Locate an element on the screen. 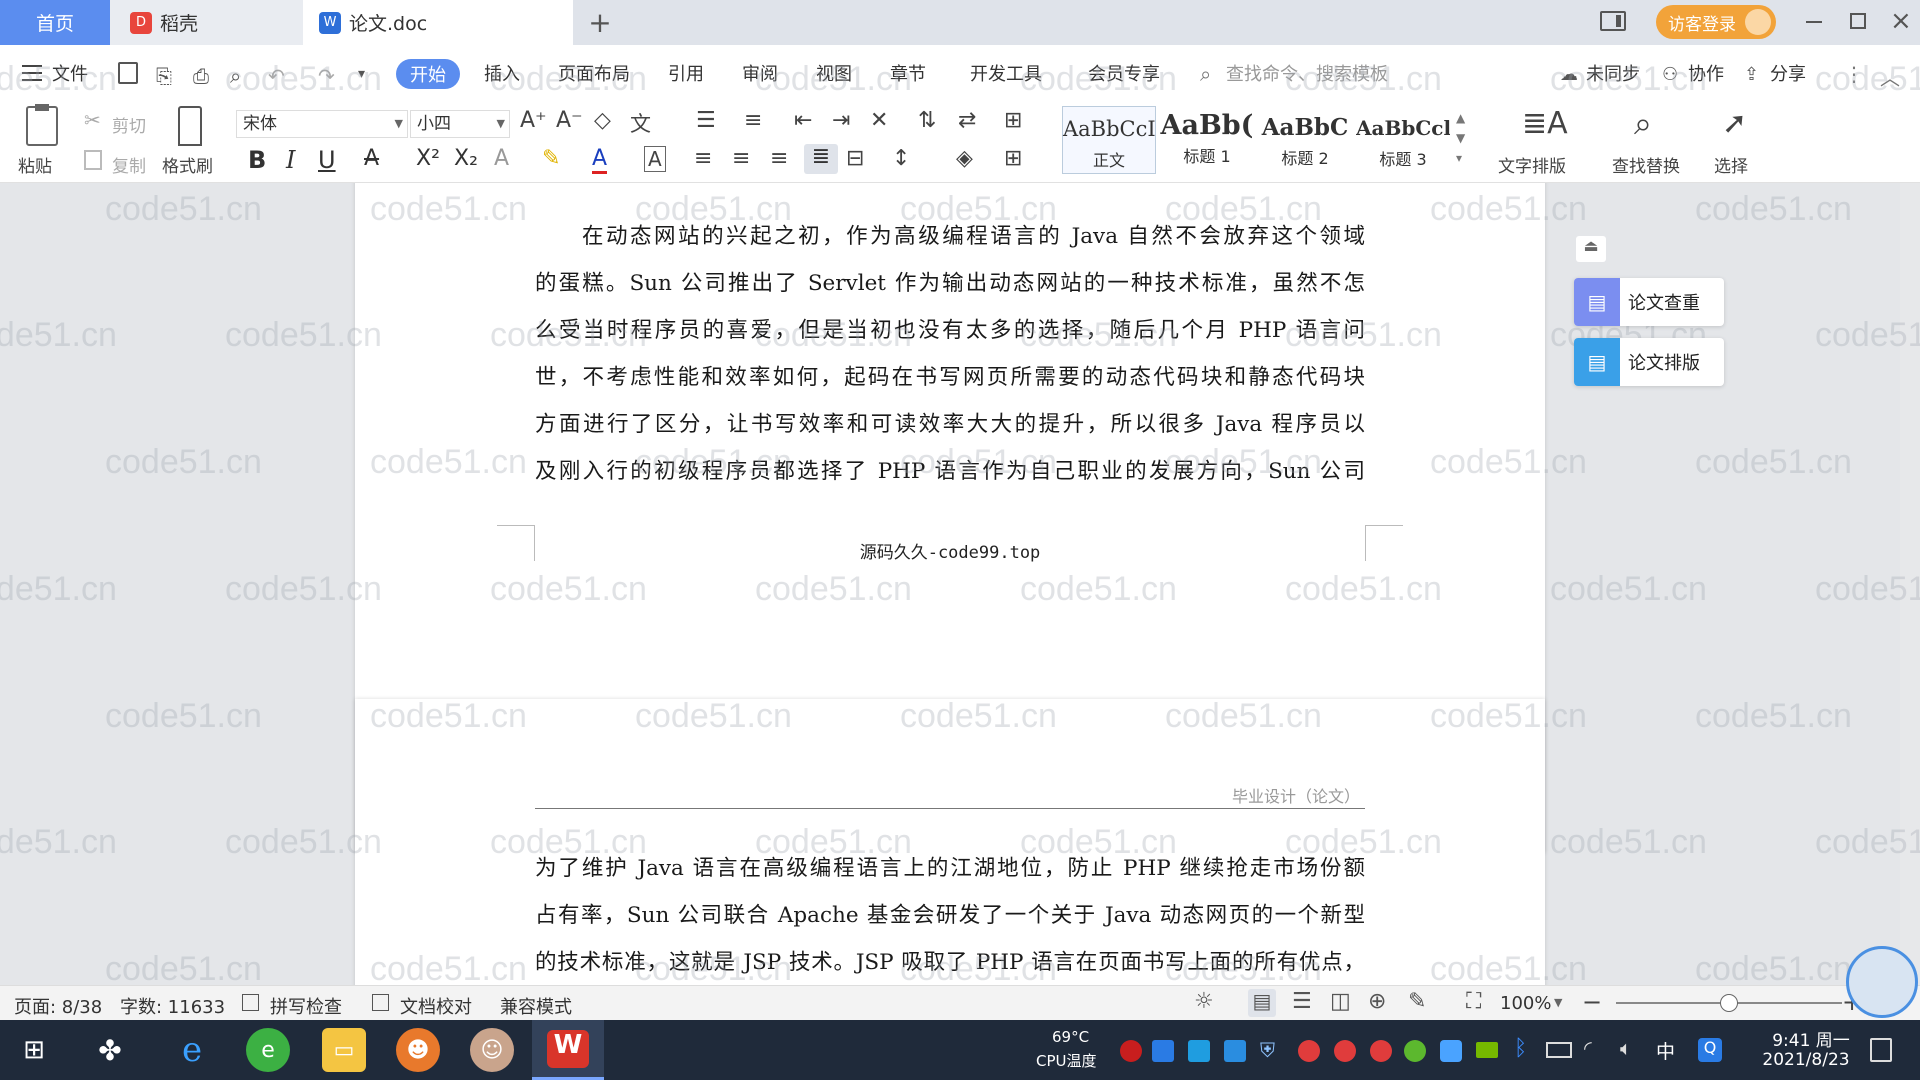  find-replace-icon: ⌕ is located at coordinates (1643, 123).